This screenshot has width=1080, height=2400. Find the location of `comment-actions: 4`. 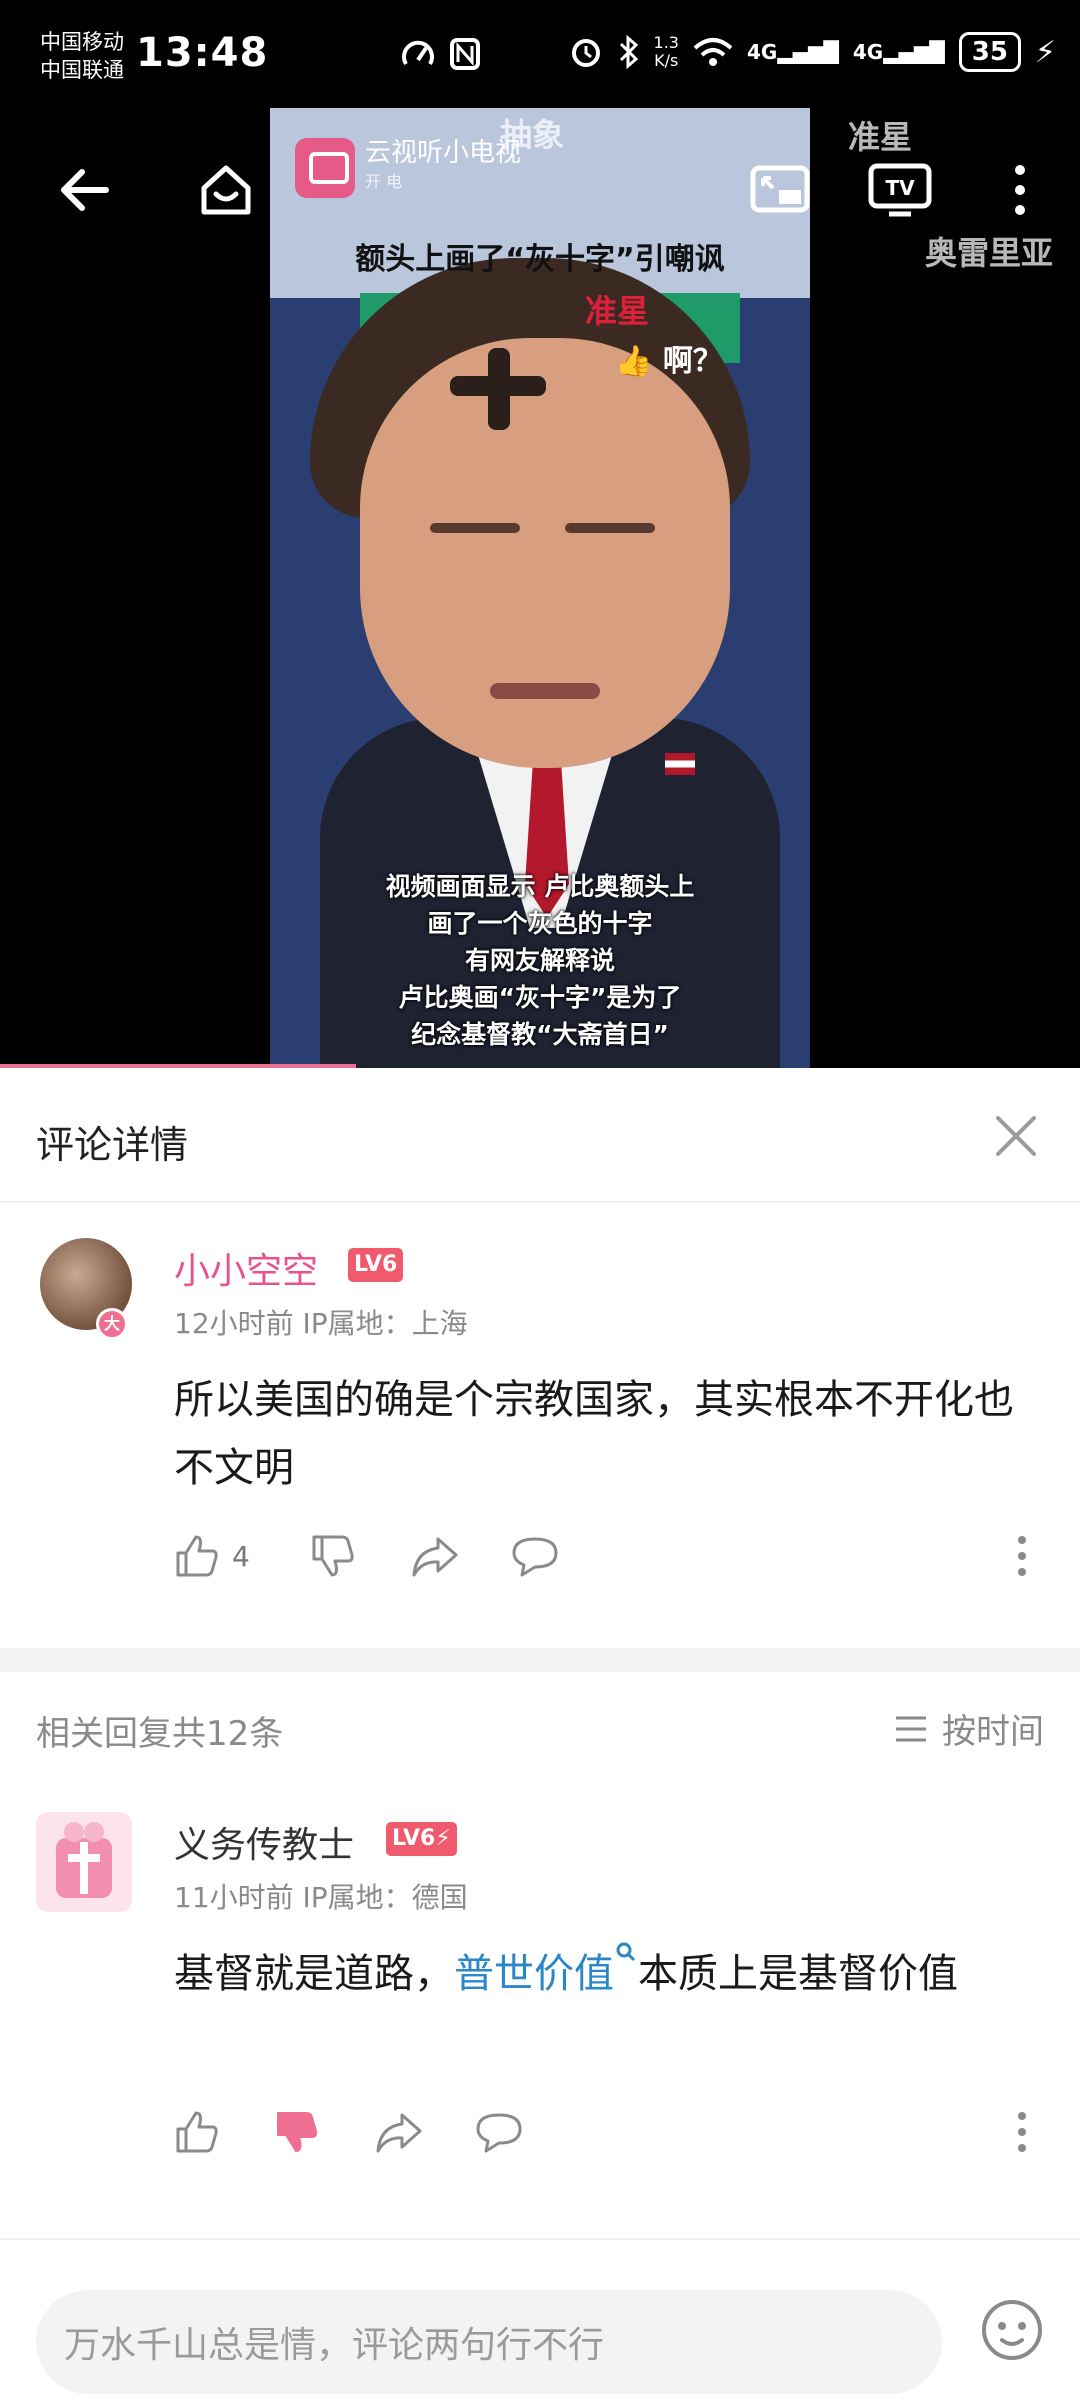

comment-actions: 4 is located at coordinates (604, 1556).